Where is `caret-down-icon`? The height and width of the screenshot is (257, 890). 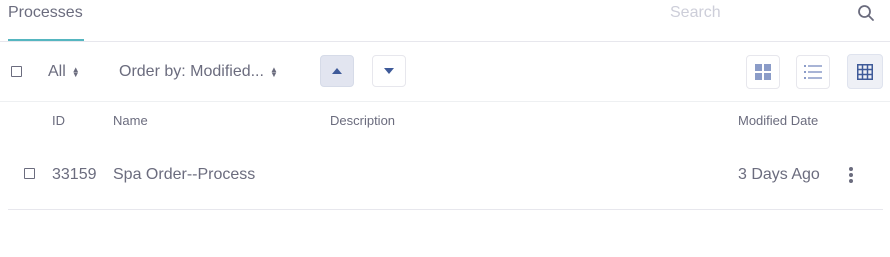
caret-down-icon is located at coordinates (389, 71).